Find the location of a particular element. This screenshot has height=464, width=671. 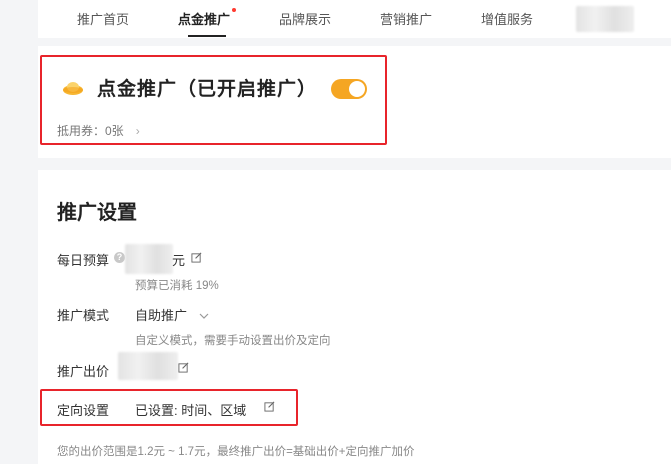

mode-label: 推广模式 is located at coordinates (83, 315).